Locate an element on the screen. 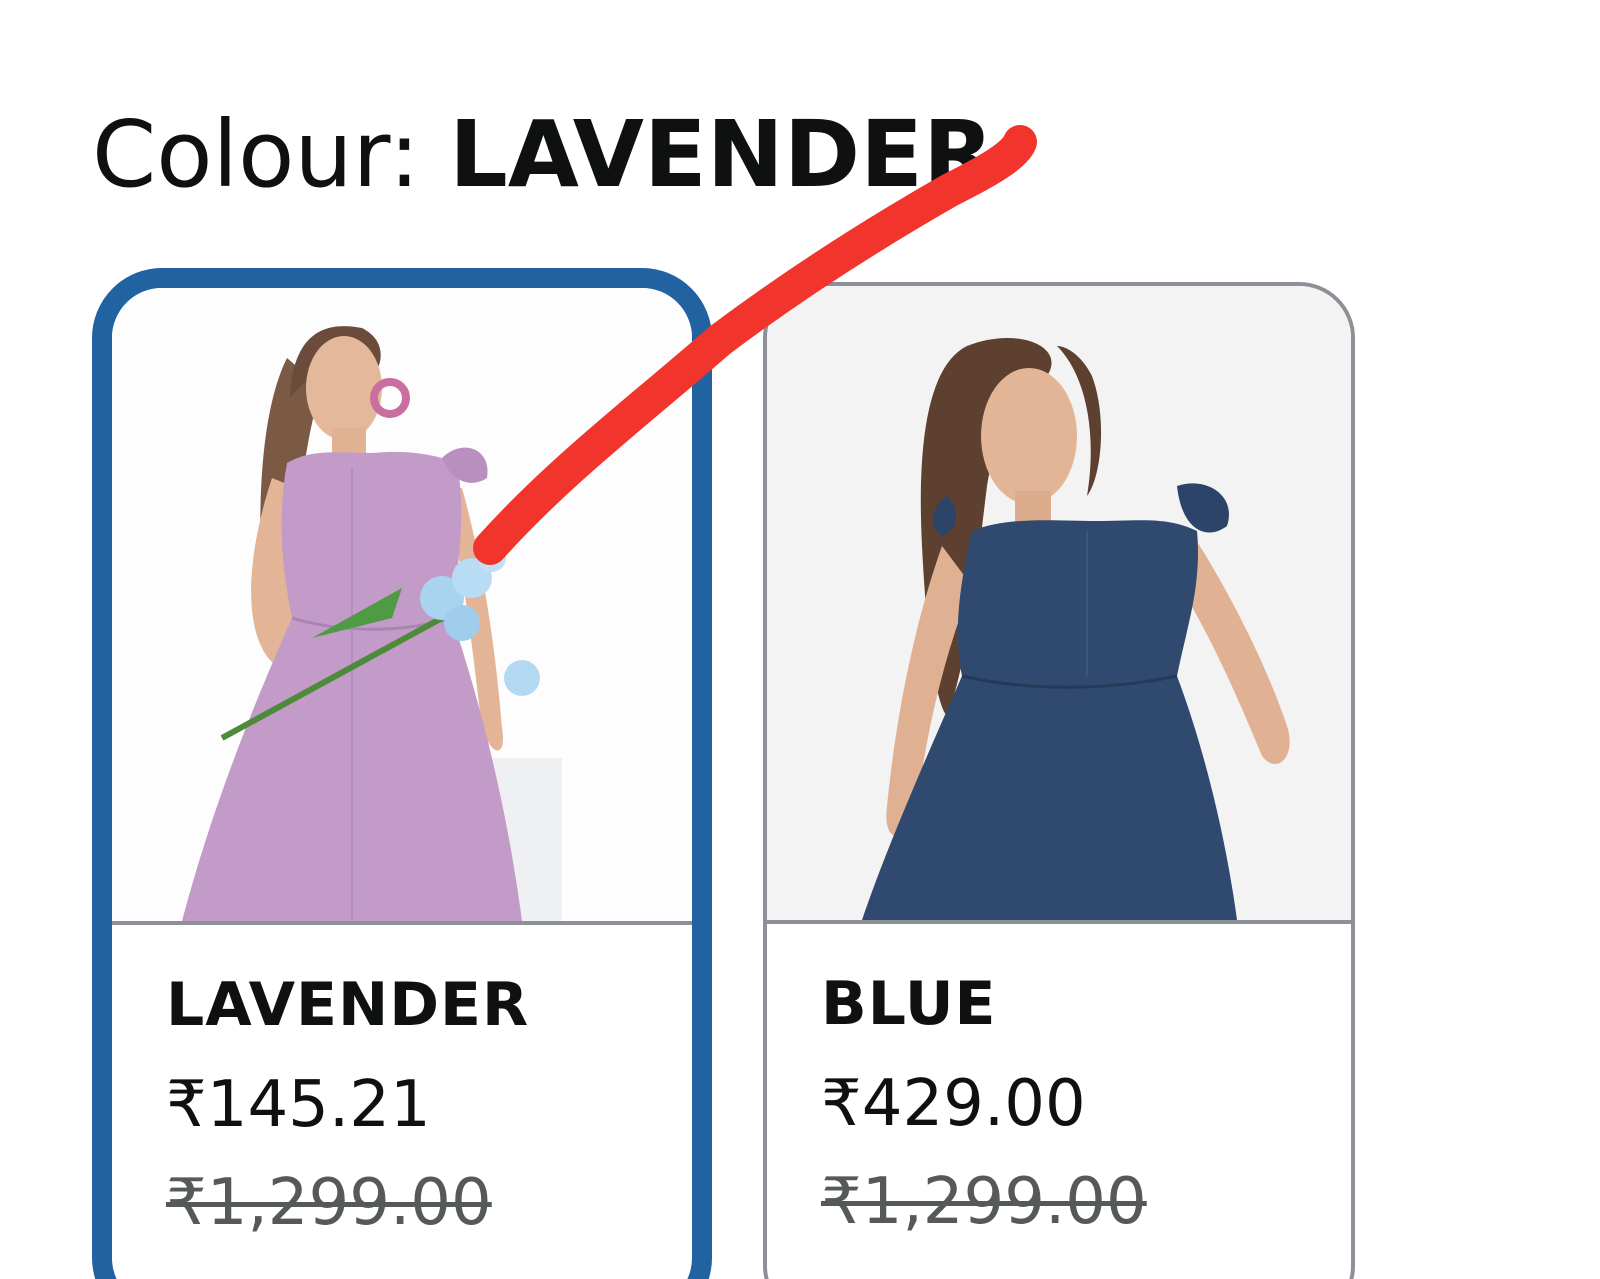  swatch-lavender-info: LAVENDER ₹145.21 ₹1,299.00 is located at coordinates (402, 1084).